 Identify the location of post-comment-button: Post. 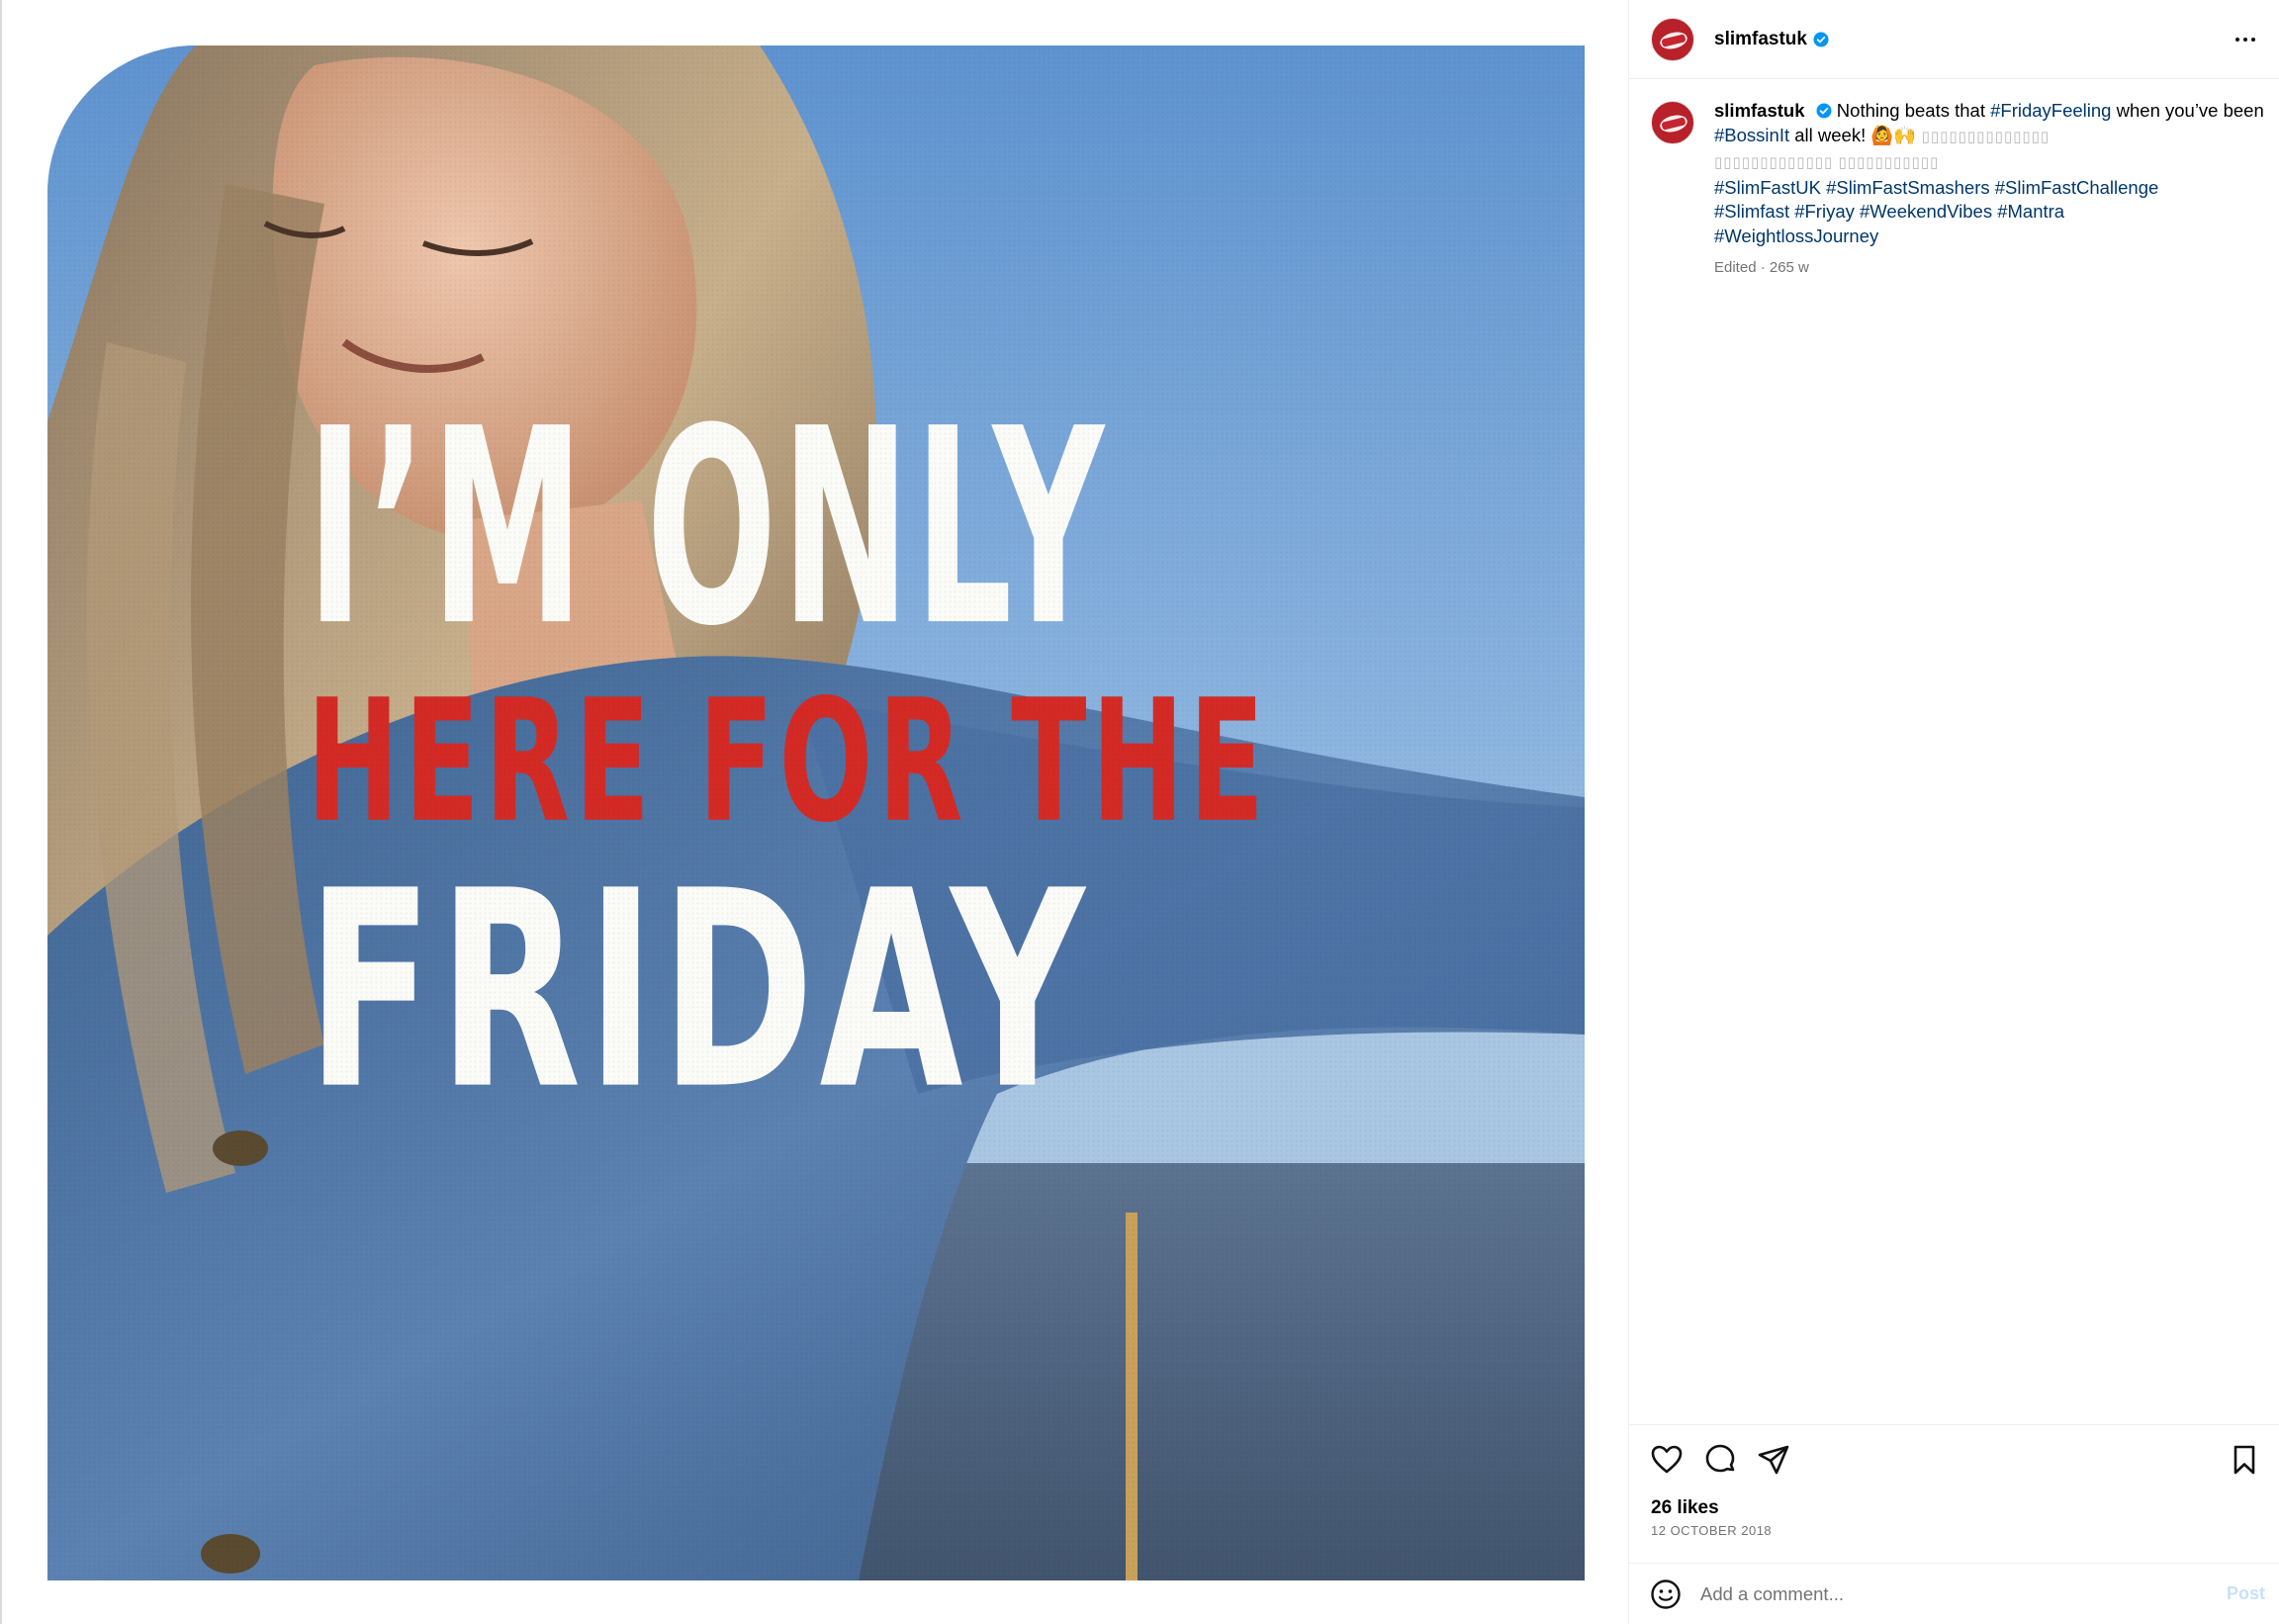
(2246, 1593).